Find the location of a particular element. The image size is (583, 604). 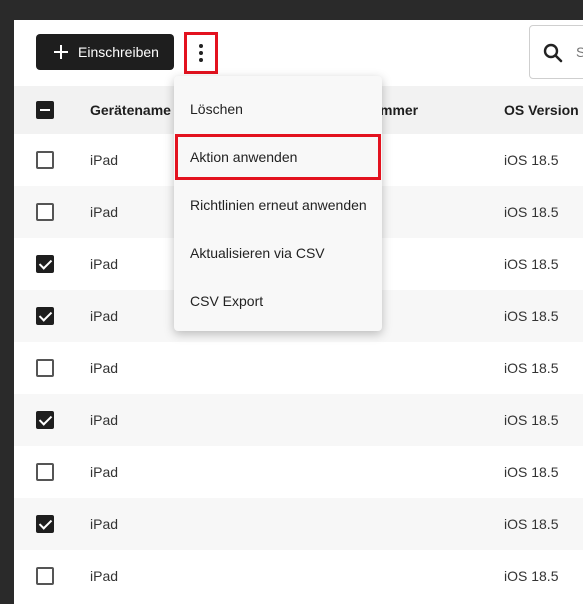

menu-item: Richtlinien erneut anwenden is located at coordinates (278, 205).